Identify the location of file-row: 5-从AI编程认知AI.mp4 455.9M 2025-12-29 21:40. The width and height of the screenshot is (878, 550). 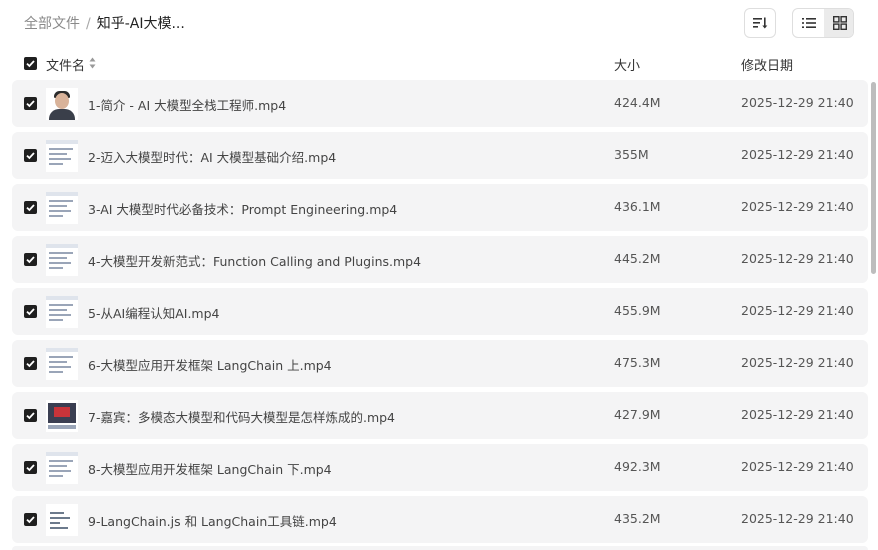
(440, 311).